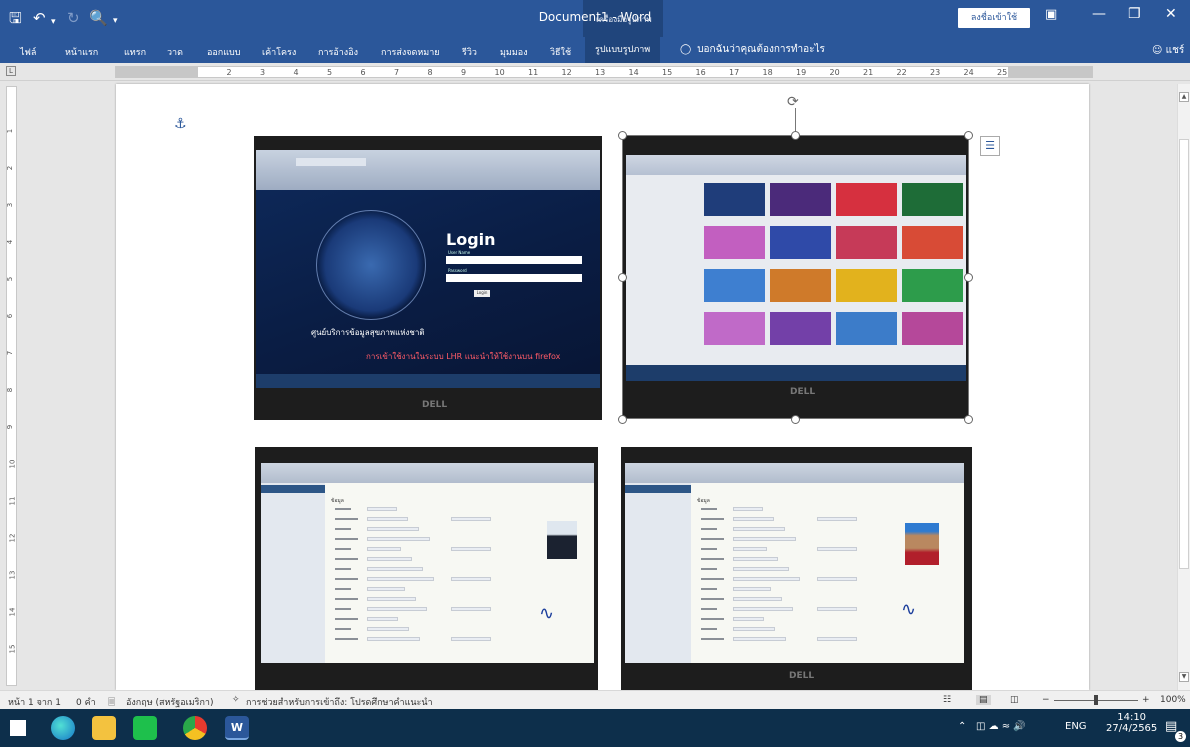 The image size is (1190, 747). Describe the element at coordinates (34, 702) in the screenshot. I see `page-count: หน้า 1 จาก 1` at that location.